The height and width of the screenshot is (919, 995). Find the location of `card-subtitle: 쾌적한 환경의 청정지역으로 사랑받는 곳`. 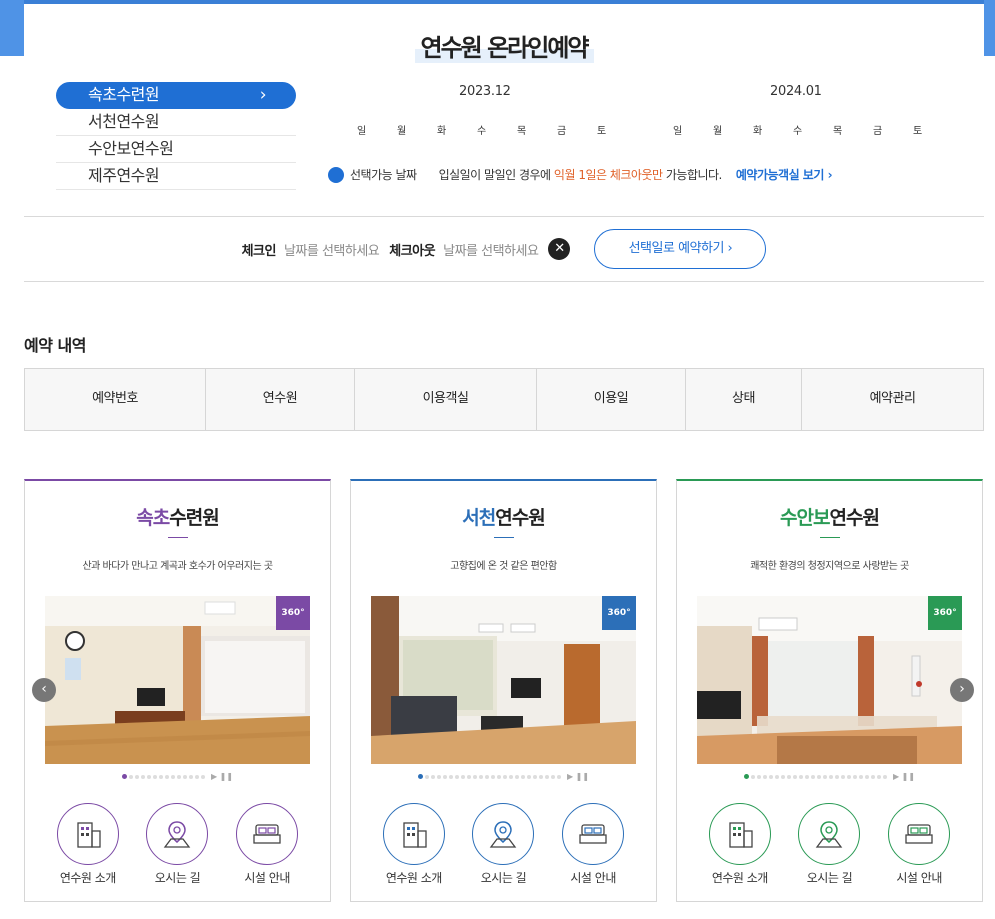

card-subtitle: 쾌적한 환경의 청정지역으로 사랑받는 곳 is located at coordinates (829, 566).